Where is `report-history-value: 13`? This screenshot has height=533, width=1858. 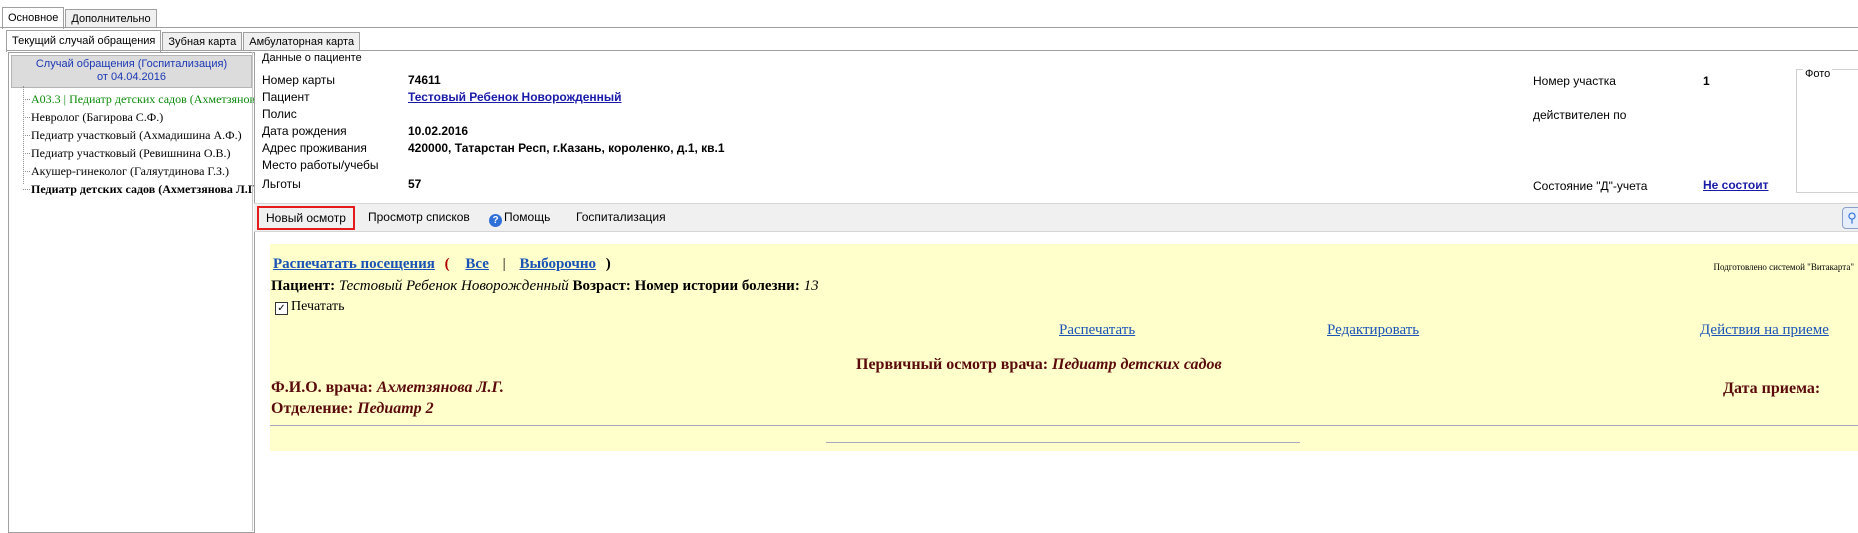 report-history-value: 13 is located at coordinates (811, 286).